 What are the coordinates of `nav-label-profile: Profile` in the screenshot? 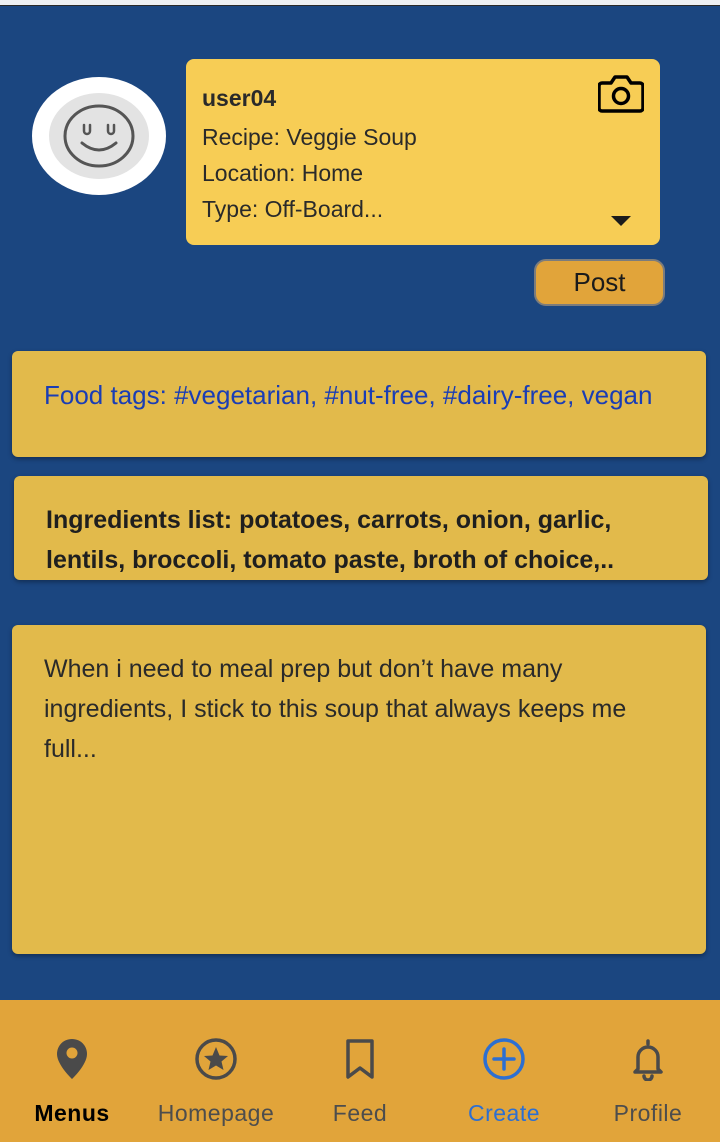 It's located at (648, 1113).